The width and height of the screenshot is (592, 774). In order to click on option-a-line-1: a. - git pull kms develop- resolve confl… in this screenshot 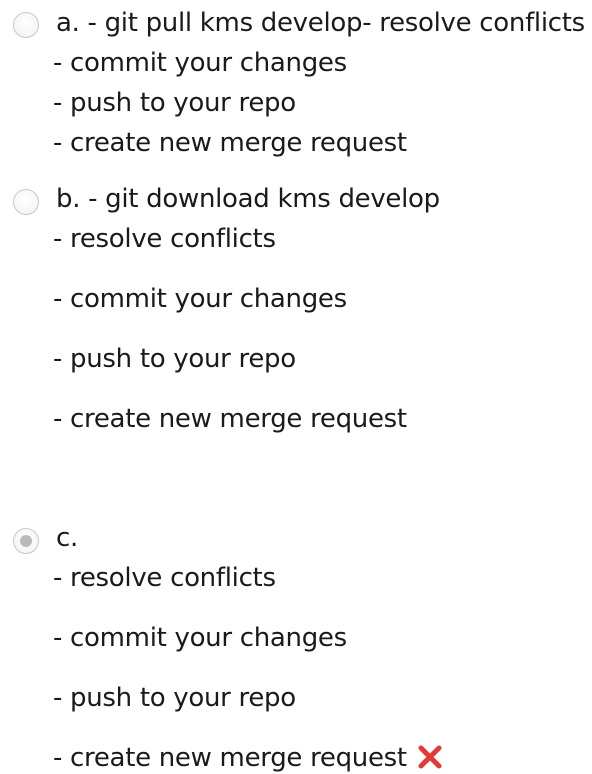, I will do `click(320, 23)`.